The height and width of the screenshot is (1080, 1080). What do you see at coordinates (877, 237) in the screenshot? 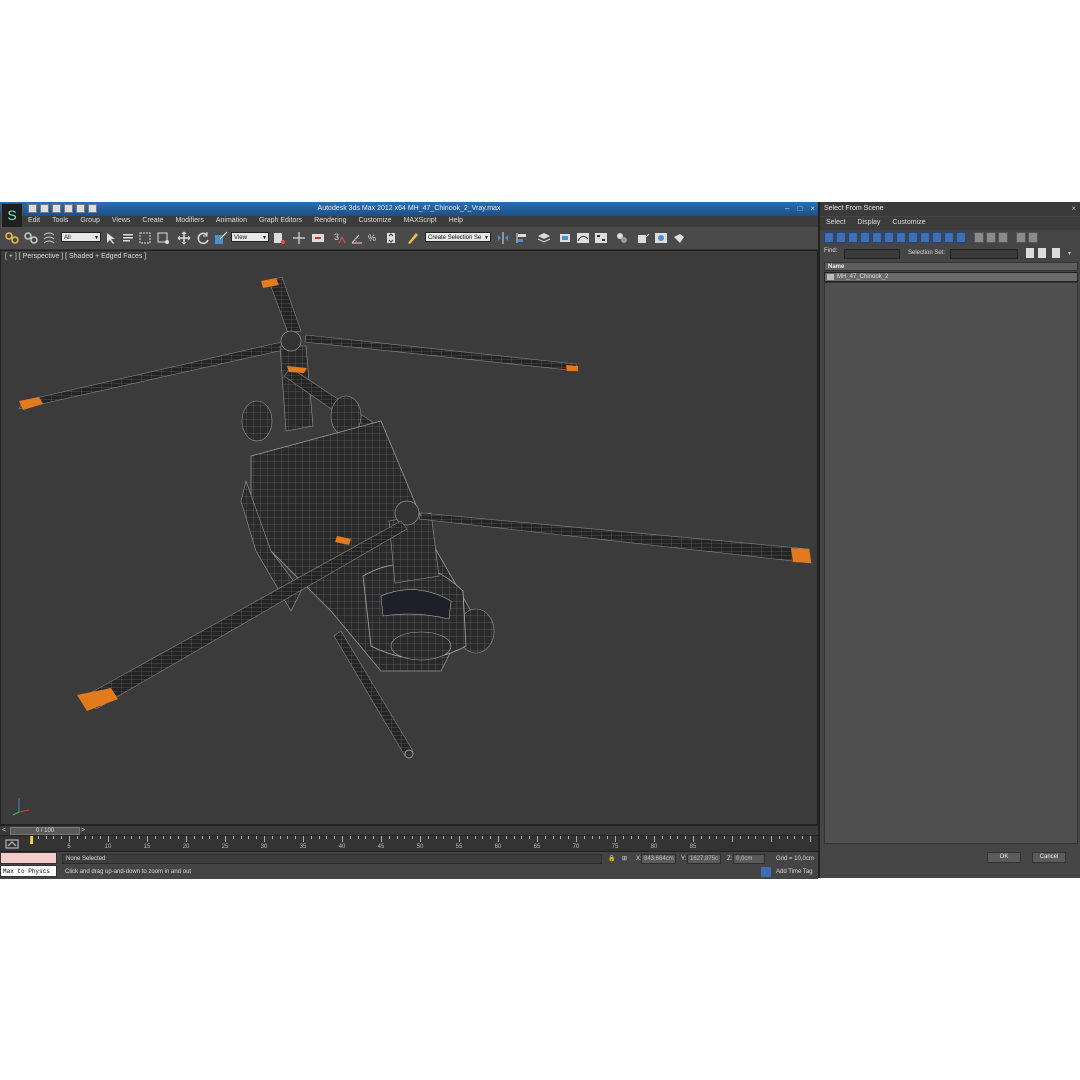
I see `filter-helpers-icon` at bounding box center [877, 237].